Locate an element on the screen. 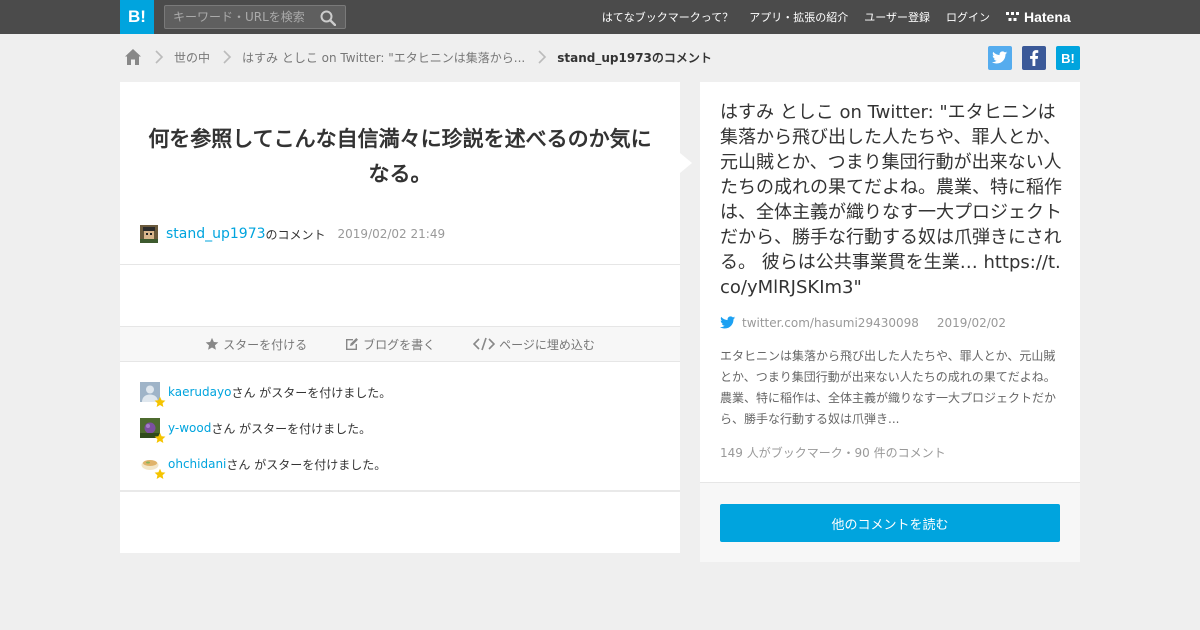 The image size is (1200, 630). star-icon is located at coordinates (212, 343).